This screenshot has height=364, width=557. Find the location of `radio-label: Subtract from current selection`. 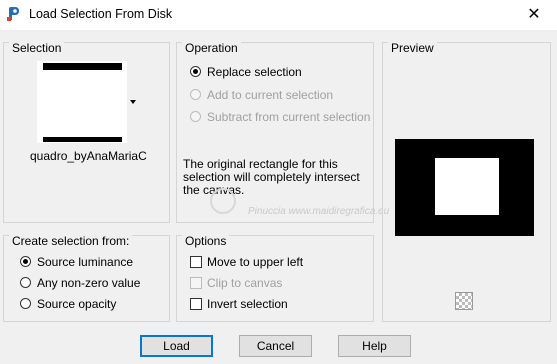

radio-label: Subtract from current selection is located at coordinates (289, 117).